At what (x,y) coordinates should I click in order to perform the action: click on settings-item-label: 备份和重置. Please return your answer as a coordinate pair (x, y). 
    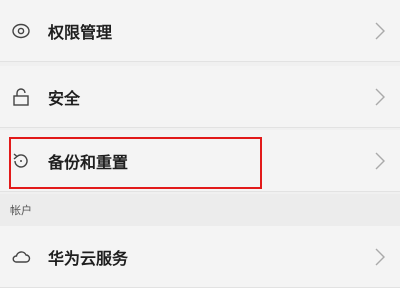
    Looking at the image, I should click on (88, 162).